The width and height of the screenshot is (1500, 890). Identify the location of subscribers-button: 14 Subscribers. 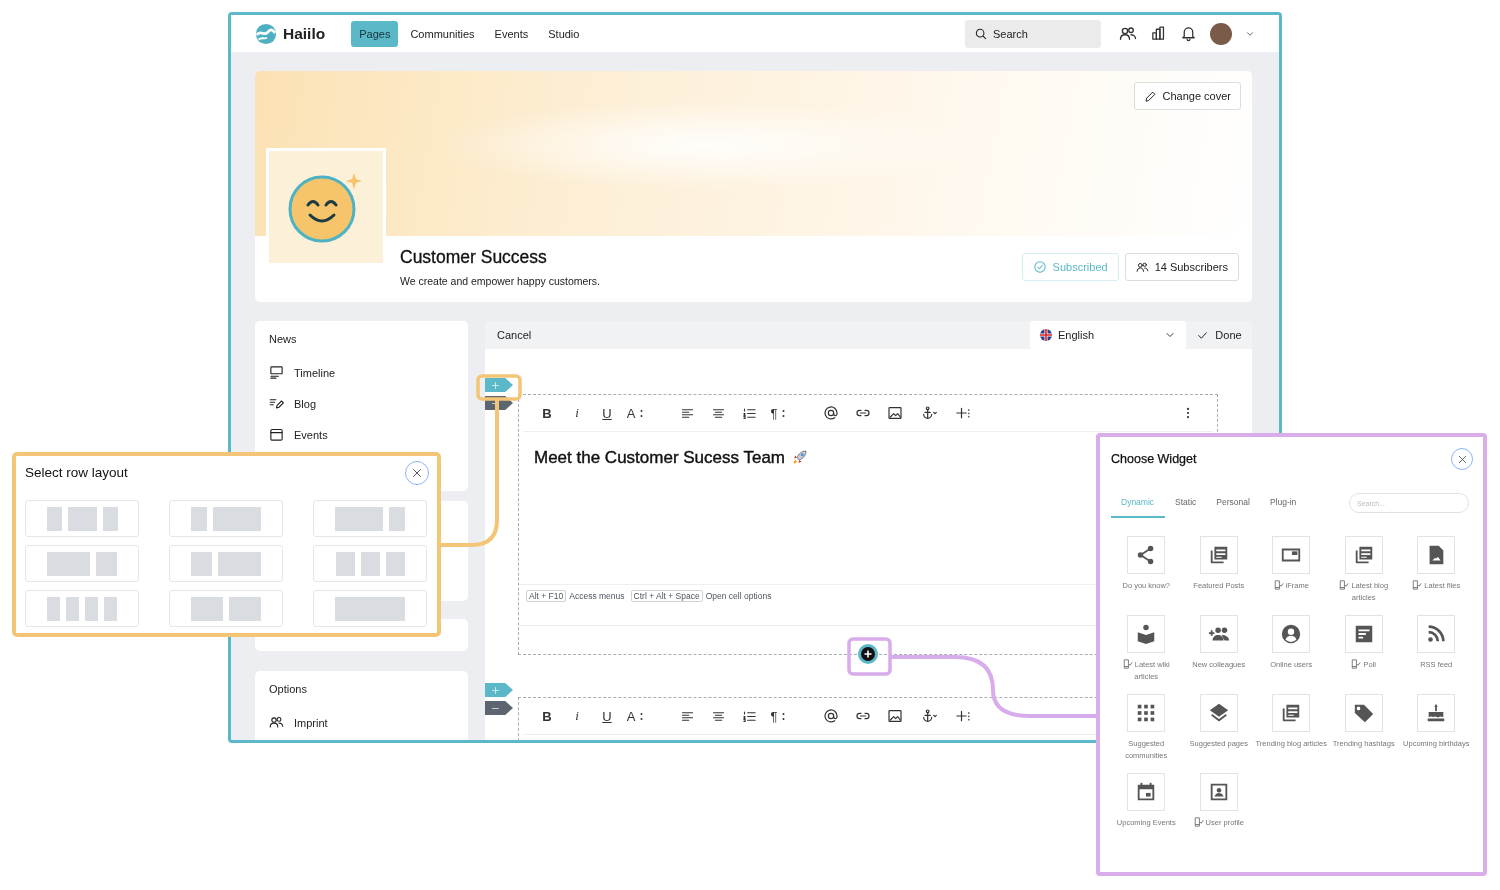
(1181, 267).